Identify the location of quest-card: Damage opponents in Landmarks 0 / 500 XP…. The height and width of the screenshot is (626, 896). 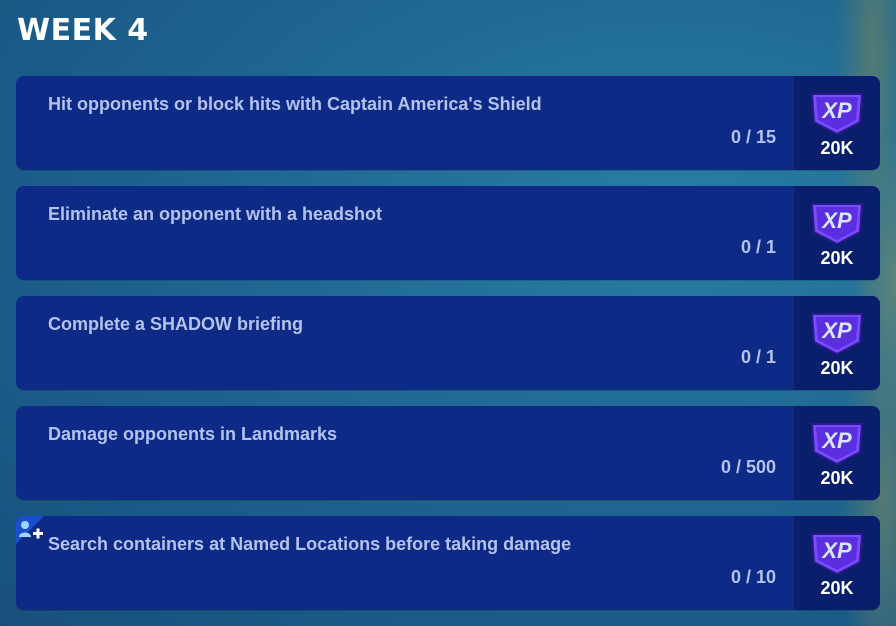
(448, 453).